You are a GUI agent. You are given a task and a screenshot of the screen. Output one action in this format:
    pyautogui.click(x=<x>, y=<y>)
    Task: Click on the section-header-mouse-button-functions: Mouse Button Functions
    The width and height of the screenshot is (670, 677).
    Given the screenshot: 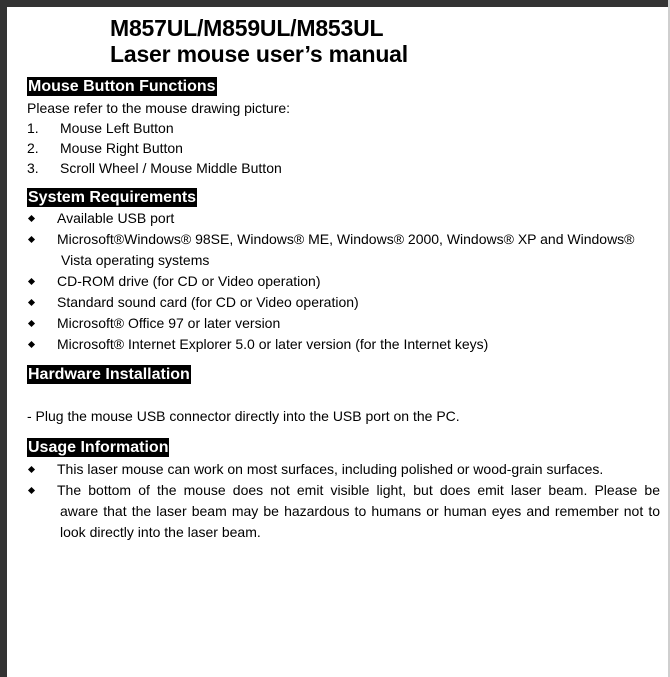 What is the action you would take?
    pyautogui.click(x=122, y=86)
    